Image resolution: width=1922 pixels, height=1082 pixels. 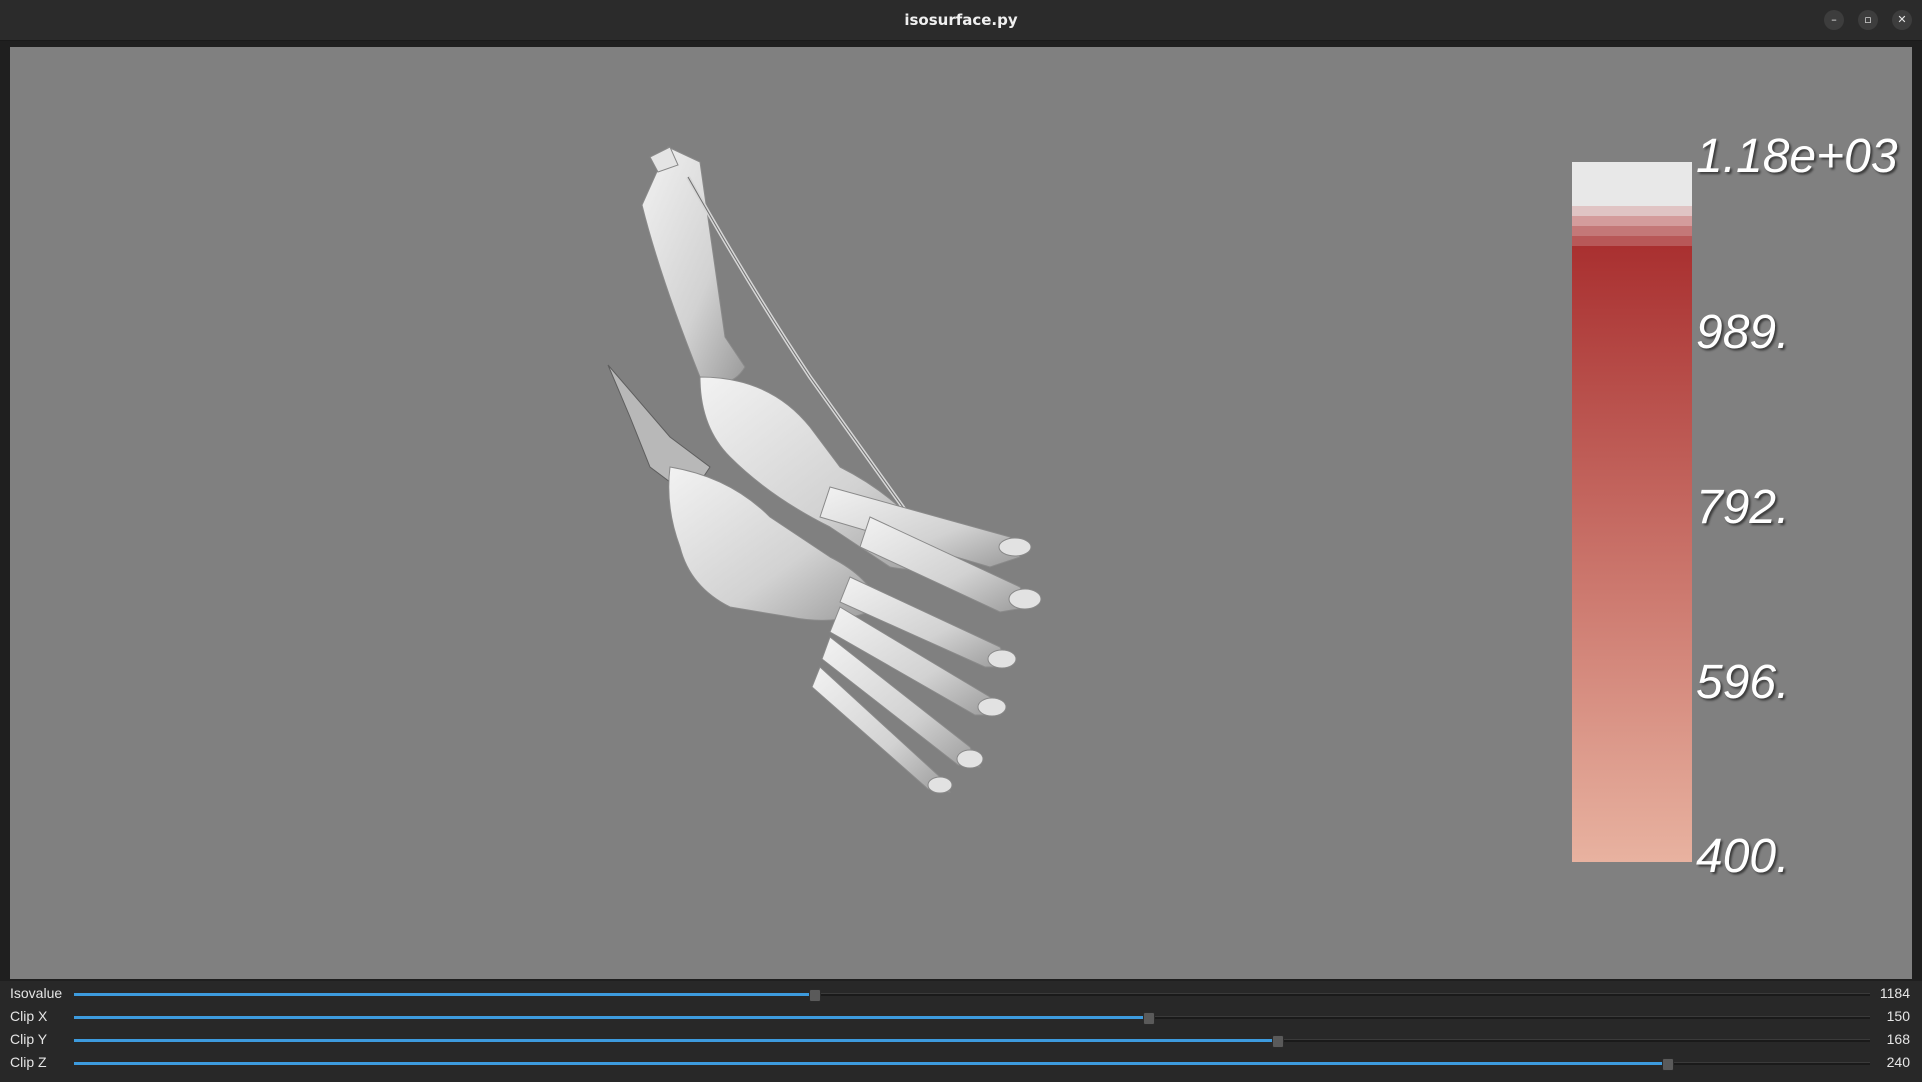 I want to click on isovalue-label: Isovalue, so click(x=36, y=993).